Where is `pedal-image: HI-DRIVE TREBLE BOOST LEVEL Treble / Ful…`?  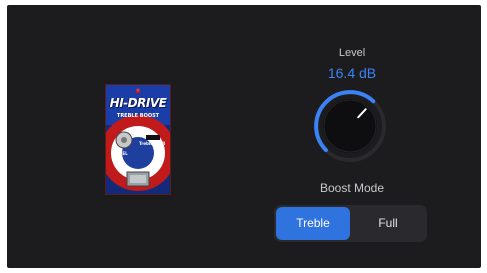 pedal-image: HI-DRIVE TREBLE BOOST LEVEL Treble / Ful… is located at coordinates (138, 139).